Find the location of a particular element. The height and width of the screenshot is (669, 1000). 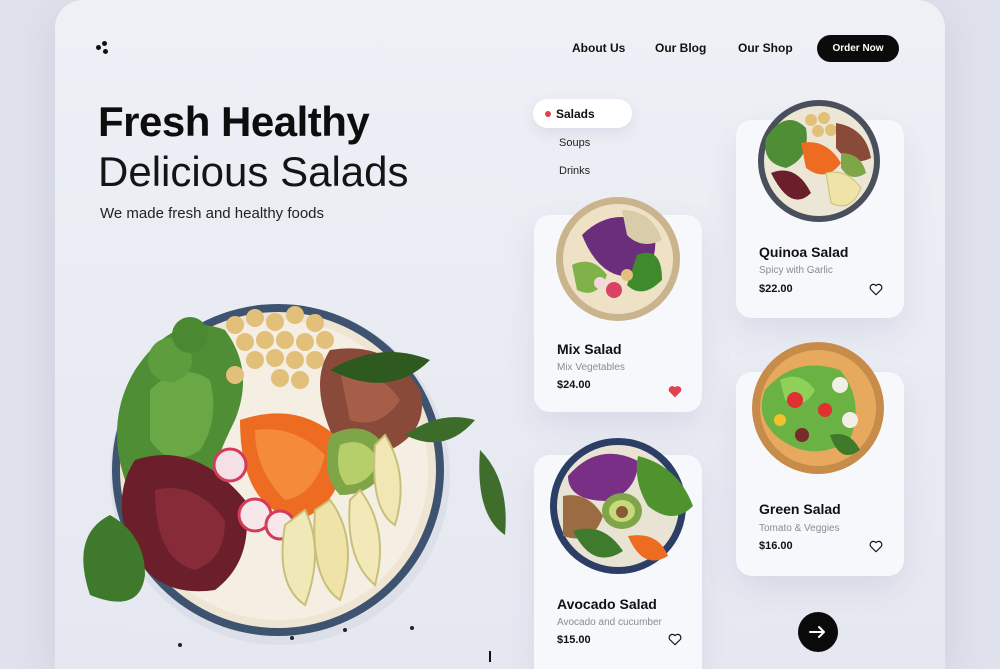

card-quinoa-salad-desc: Spicy with Garlic is located at coordinates (796, 270).